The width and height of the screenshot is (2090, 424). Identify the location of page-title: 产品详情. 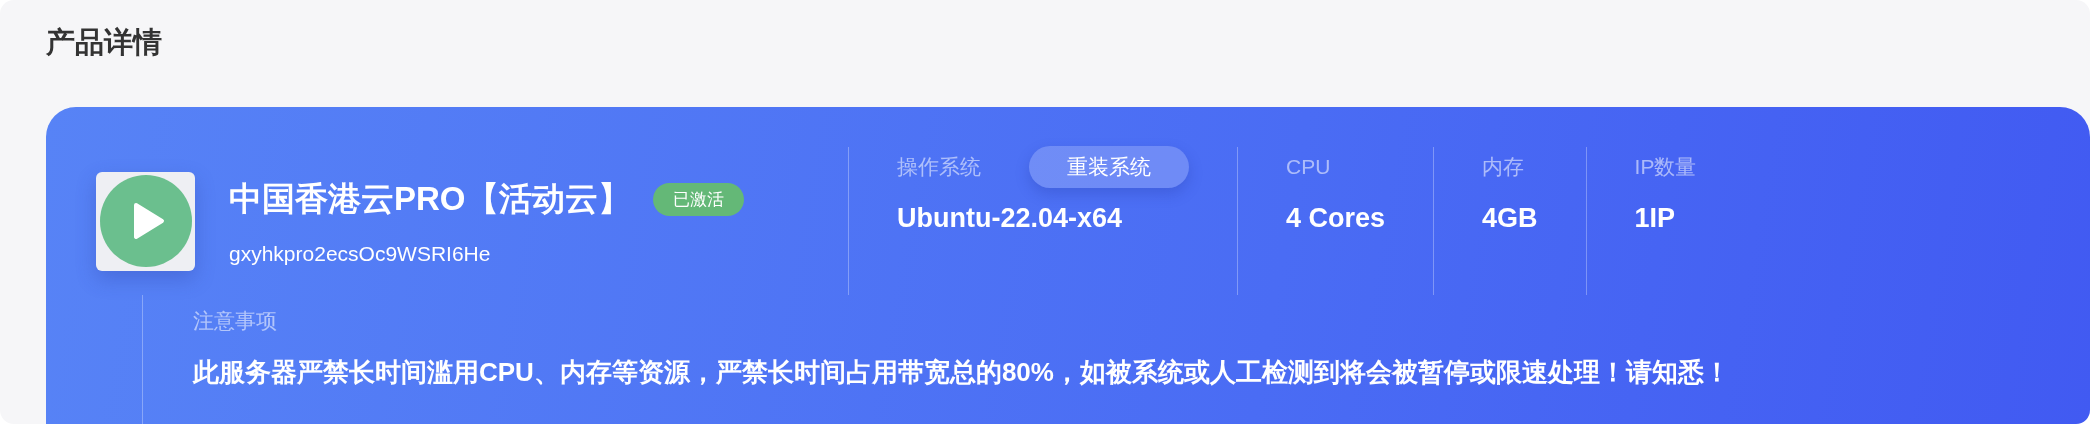
(104, 42).